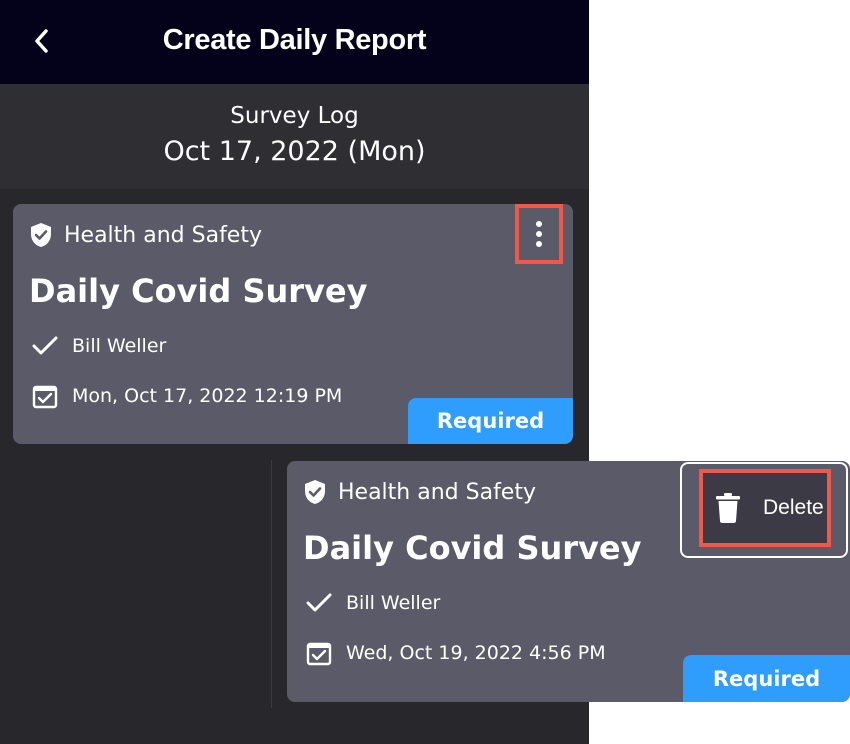 Image resolution: width=850 pixels, height=744 pixels. I want to click on more-vertical-icon, so click(539, 234).